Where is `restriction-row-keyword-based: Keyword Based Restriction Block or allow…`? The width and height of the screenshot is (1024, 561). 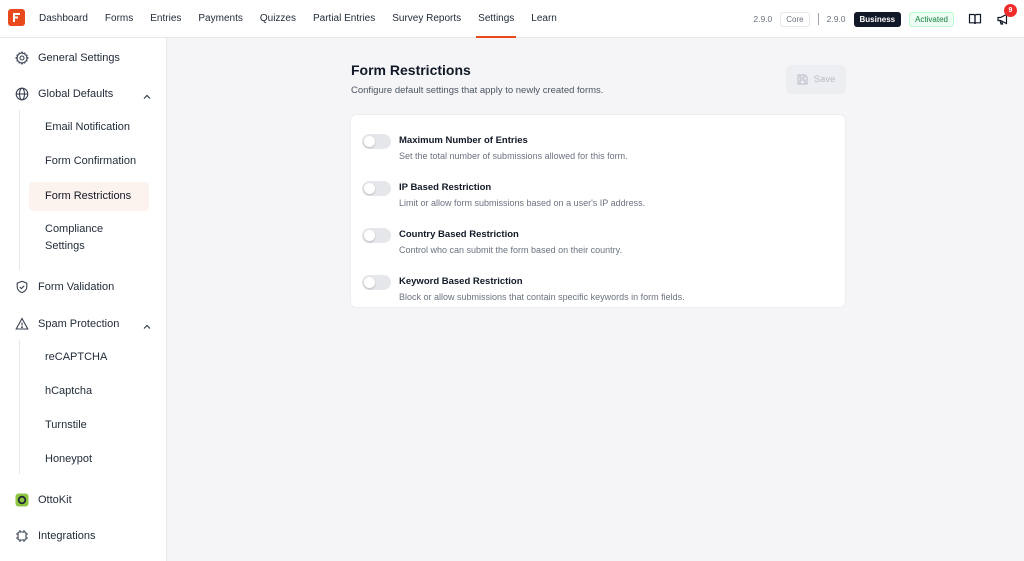 restriction-row-keyword-based: Keyword Based Restriction Block or allow… is located at coordinates (599, 283).